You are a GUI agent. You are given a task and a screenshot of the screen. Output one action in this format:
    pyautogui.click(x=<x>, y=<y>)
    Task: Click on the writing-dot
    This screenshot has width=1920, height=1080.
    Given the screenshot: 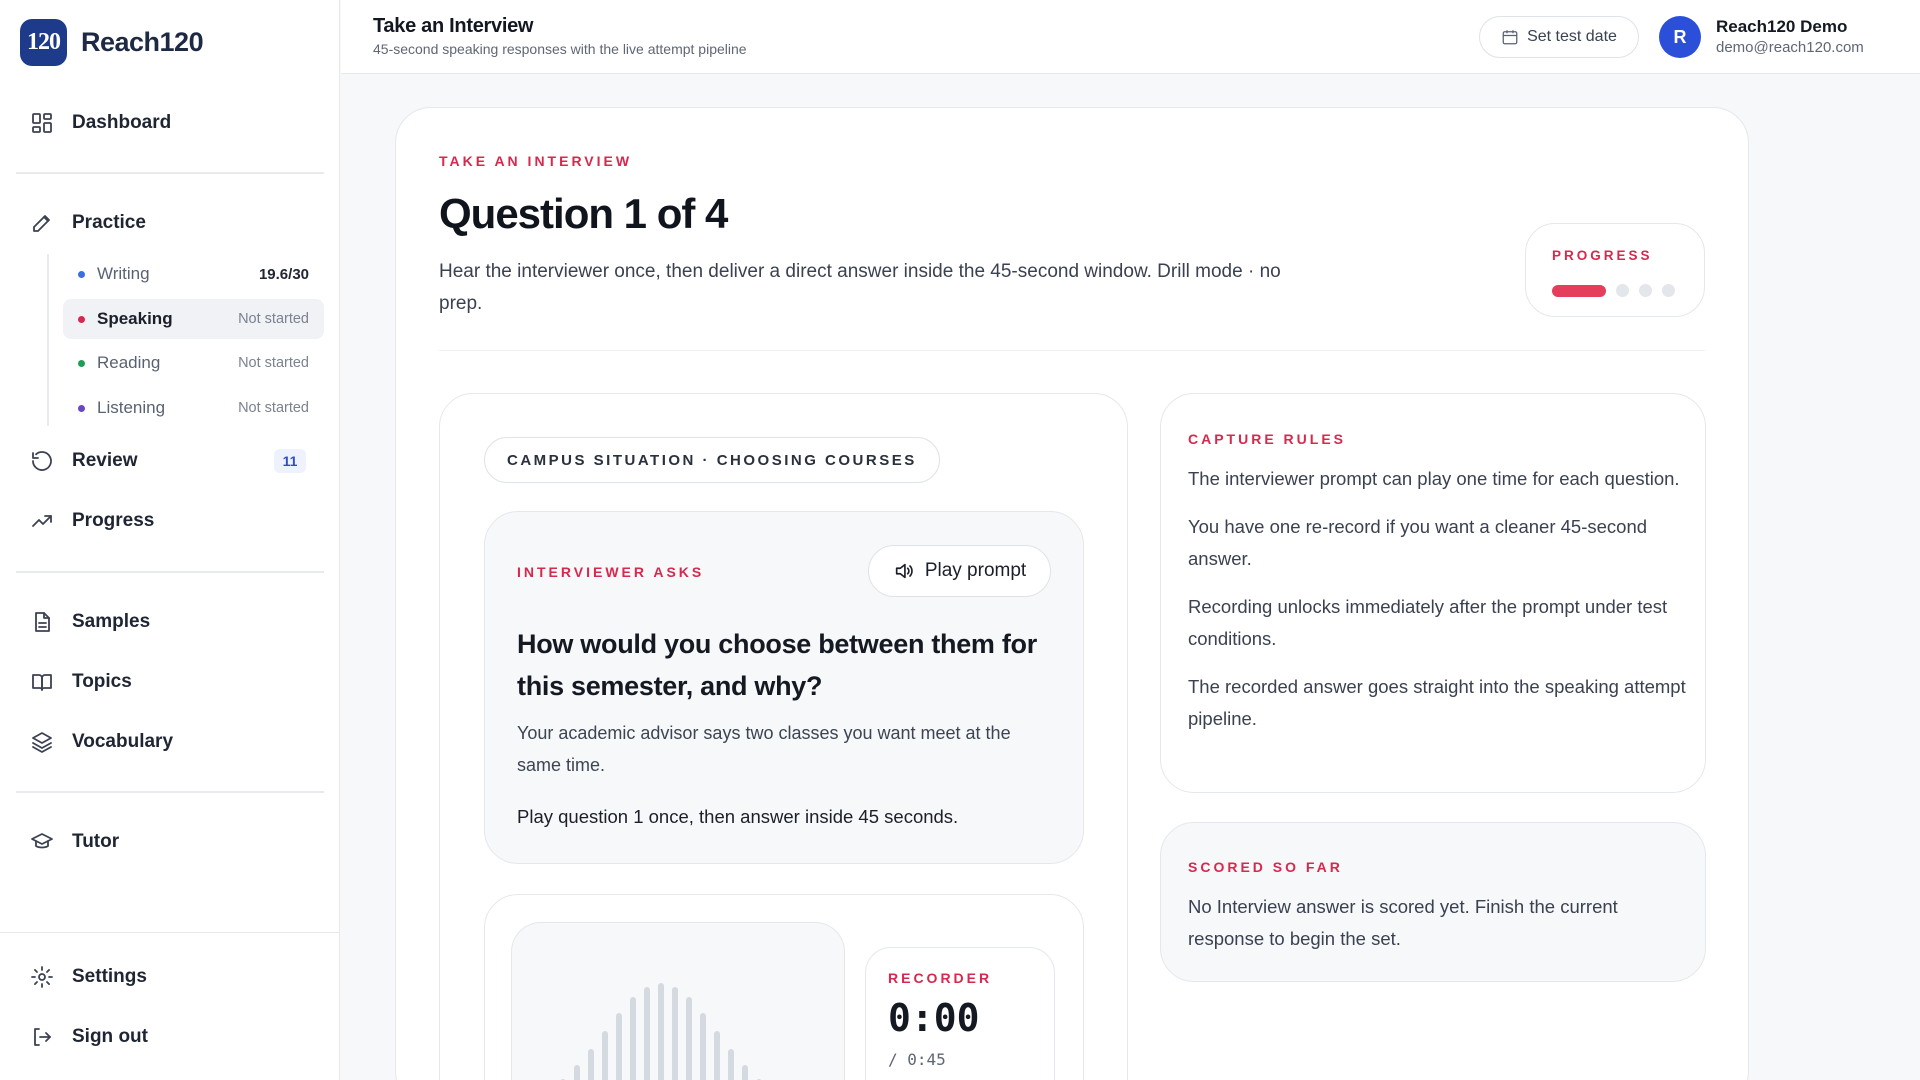 What is the action you would take?
    pyautogui.click(x=81, y=274)
    